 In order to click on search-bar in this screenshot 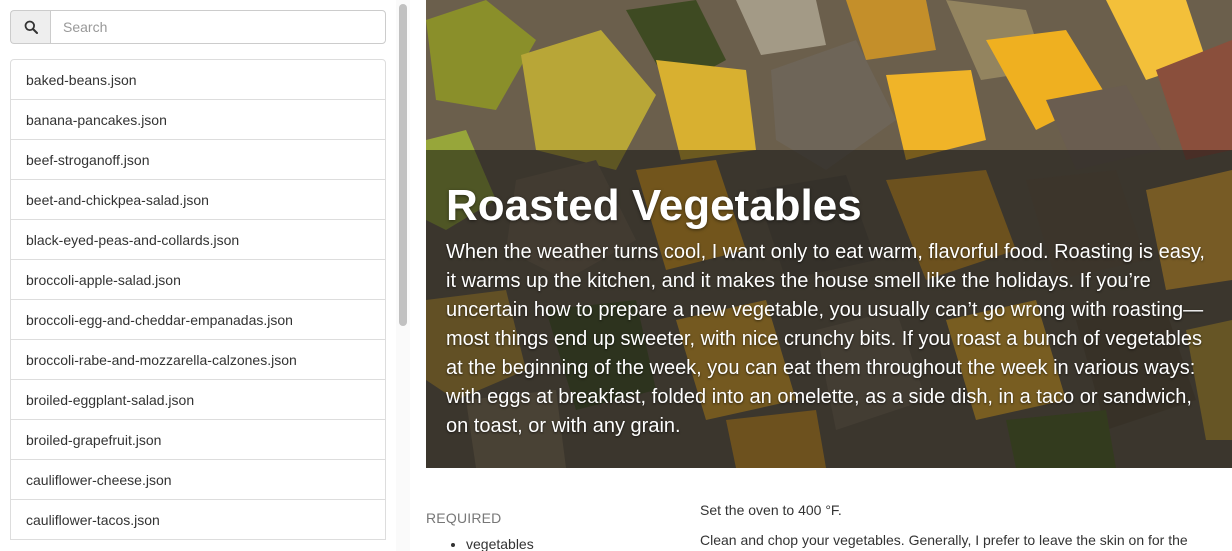, I will do `click(198, 27)`.